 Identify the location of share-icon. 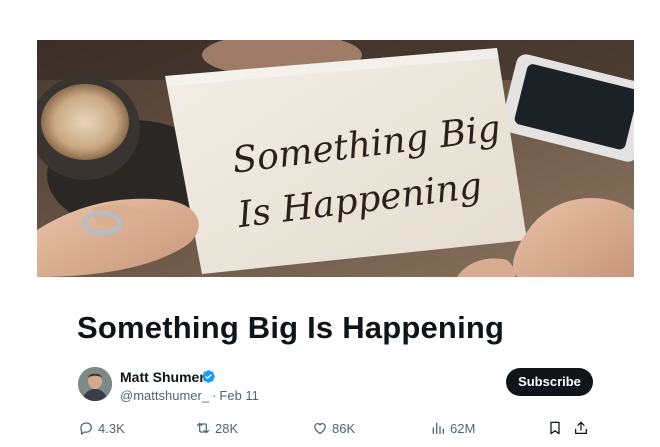
(581, 427).